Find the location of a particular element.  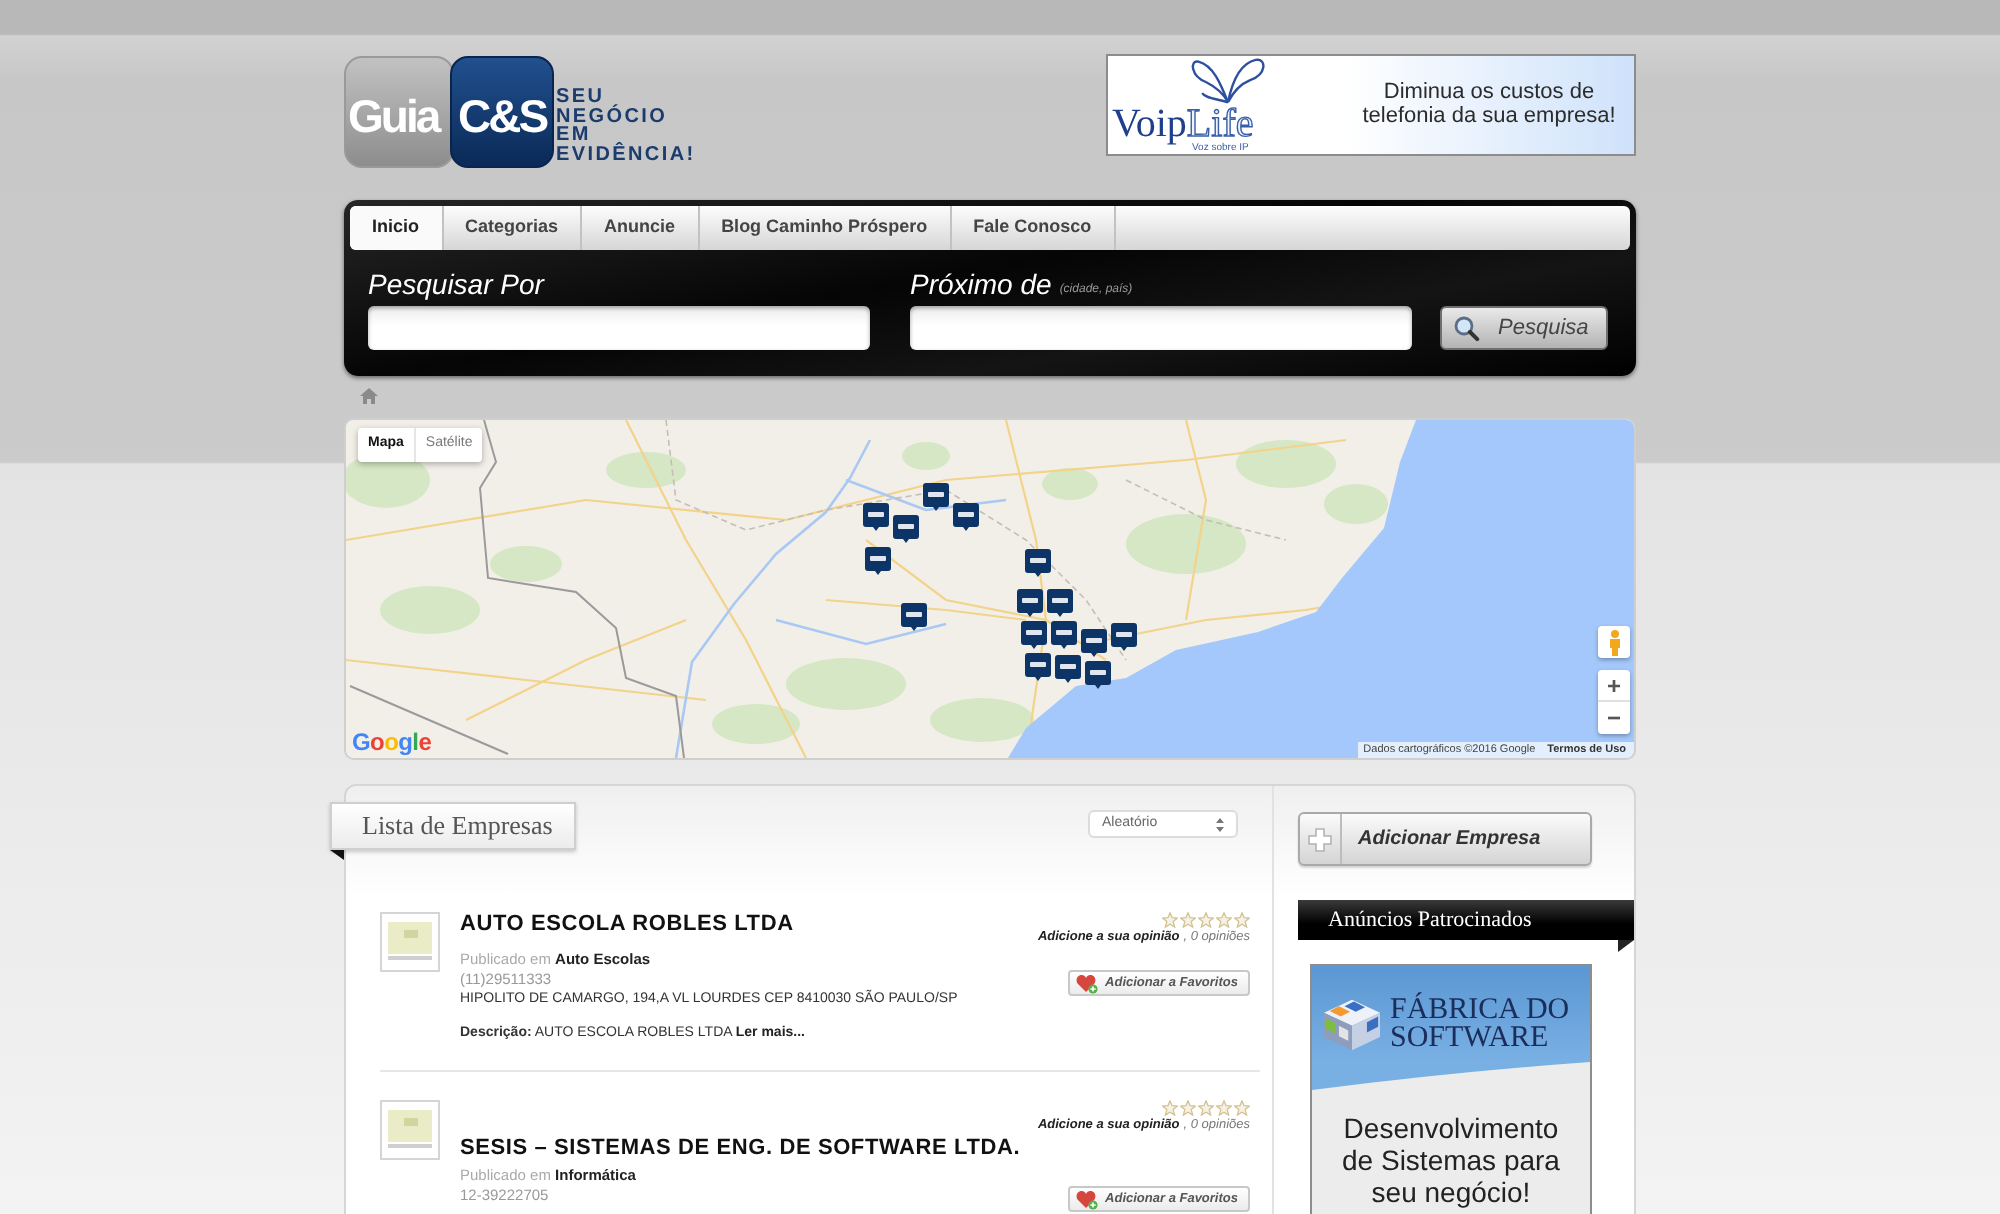

nav-tab: Blog Caminho Próspero is located at coordinates (825, 228).